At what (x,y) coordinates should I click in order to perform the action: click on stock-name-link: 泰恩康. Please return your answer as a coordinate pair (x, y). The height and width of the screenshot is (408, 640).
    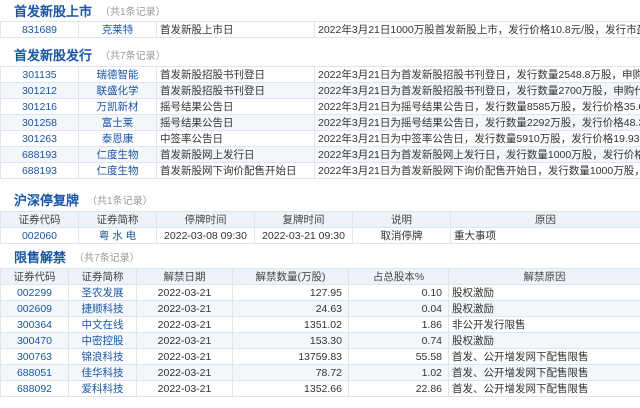
    Looking at the image, I should click on (117, 138).